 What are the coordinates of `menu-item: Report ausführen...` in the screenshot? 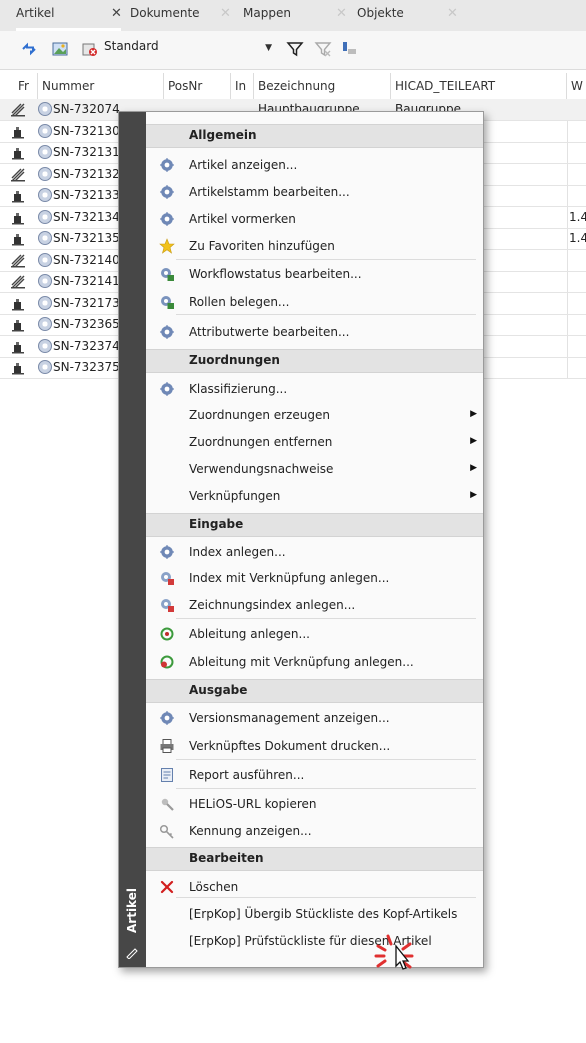 It's located at (314, 775).